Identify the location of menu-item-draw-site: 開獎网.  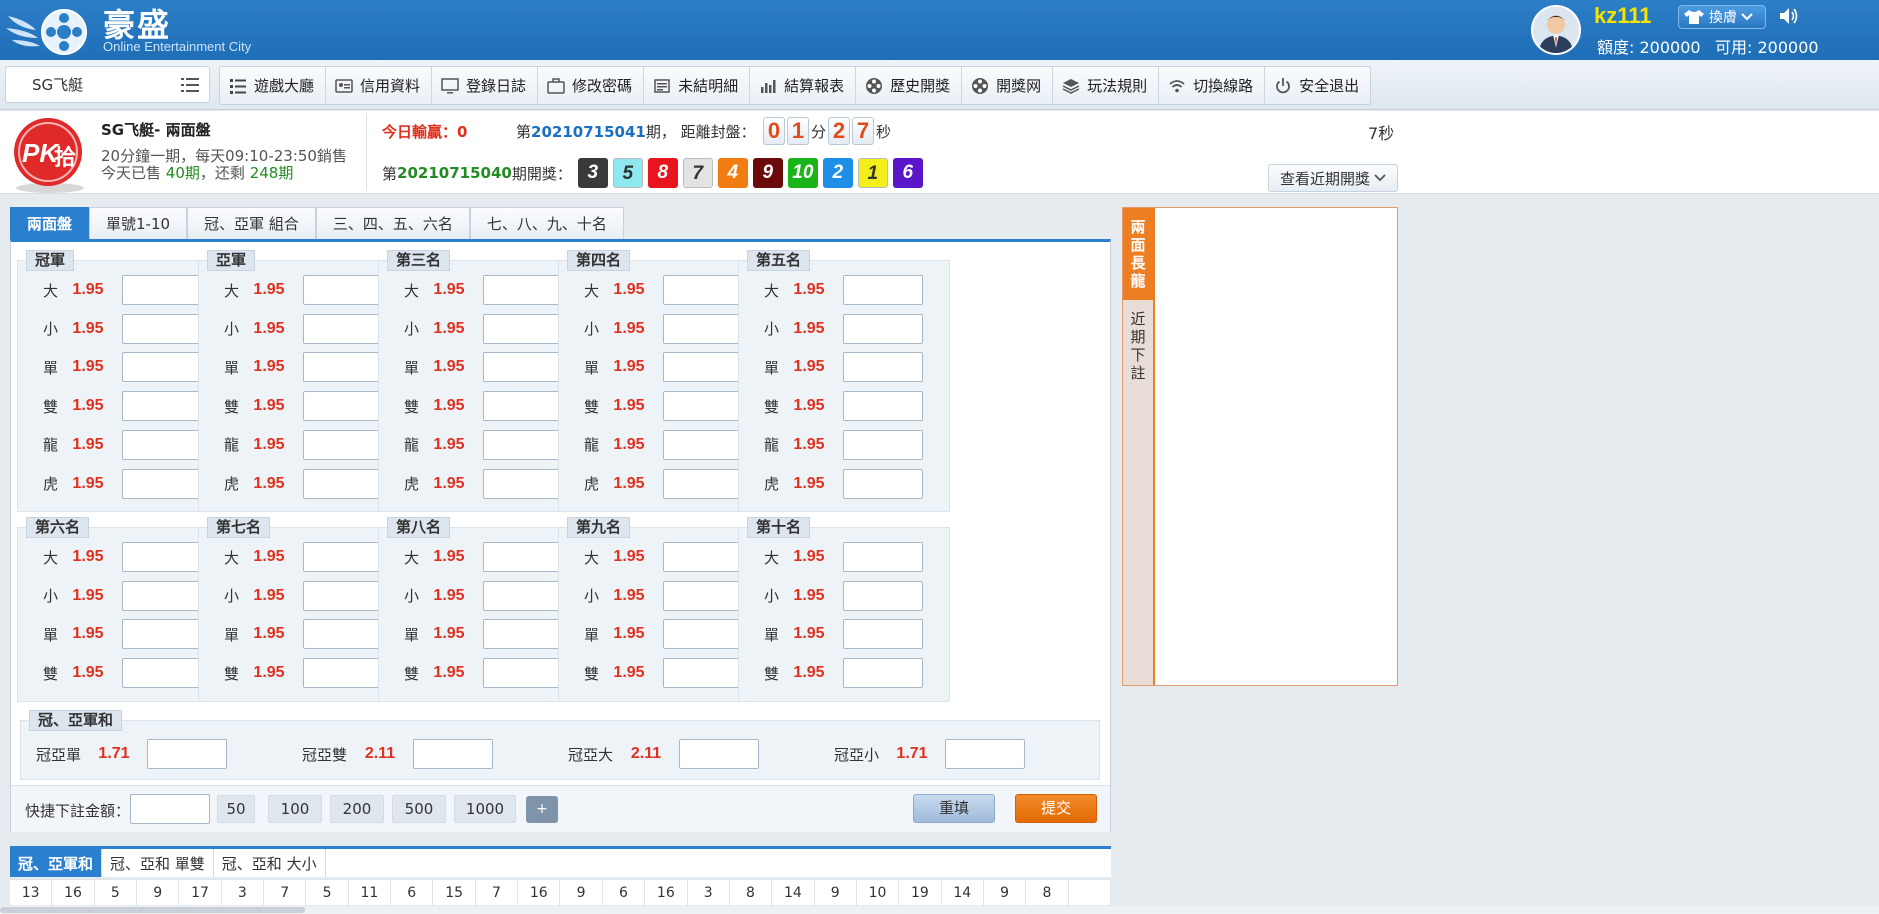
(1008, 85).